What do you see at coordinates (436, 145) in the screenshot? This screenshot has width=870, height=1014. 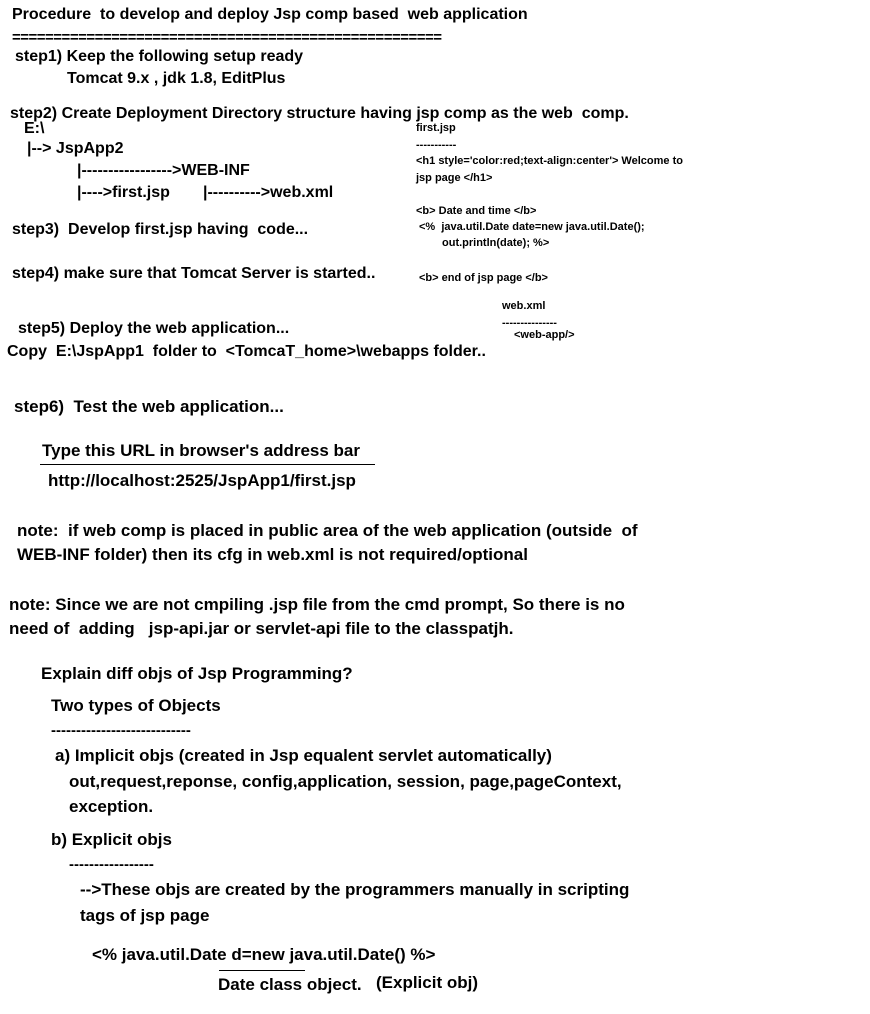 I see `code-first-dashes: -----------` at bounding box center [436, 145].